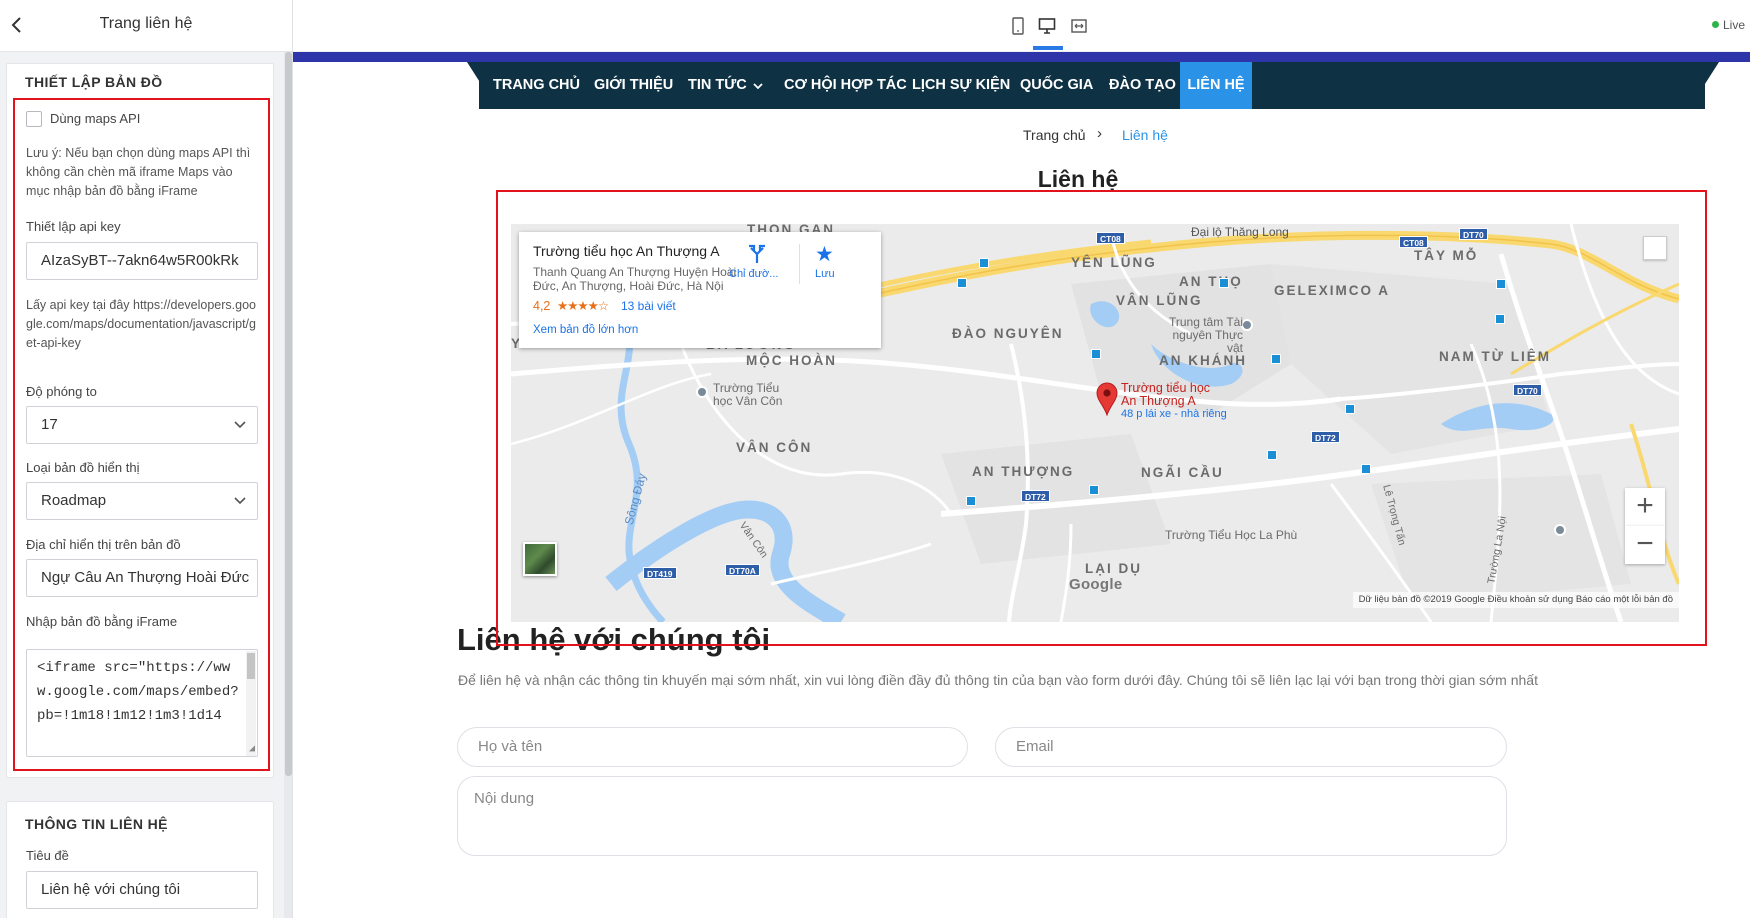 The image size is (1750, 918). I want to click on star-icon: ★, so click(824, 254).